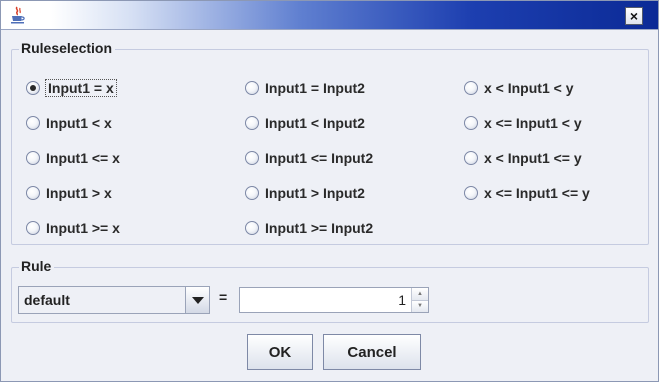 The image size is (659, 382). I want to click on radio-label: Input1 <= Input2, so click(319, 158).